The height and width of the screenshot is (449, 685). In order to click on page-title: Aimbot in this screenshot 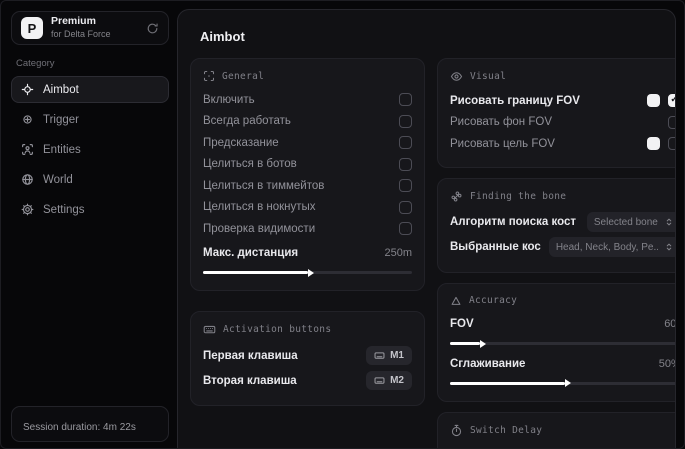, I will do `click(222, 36)`.